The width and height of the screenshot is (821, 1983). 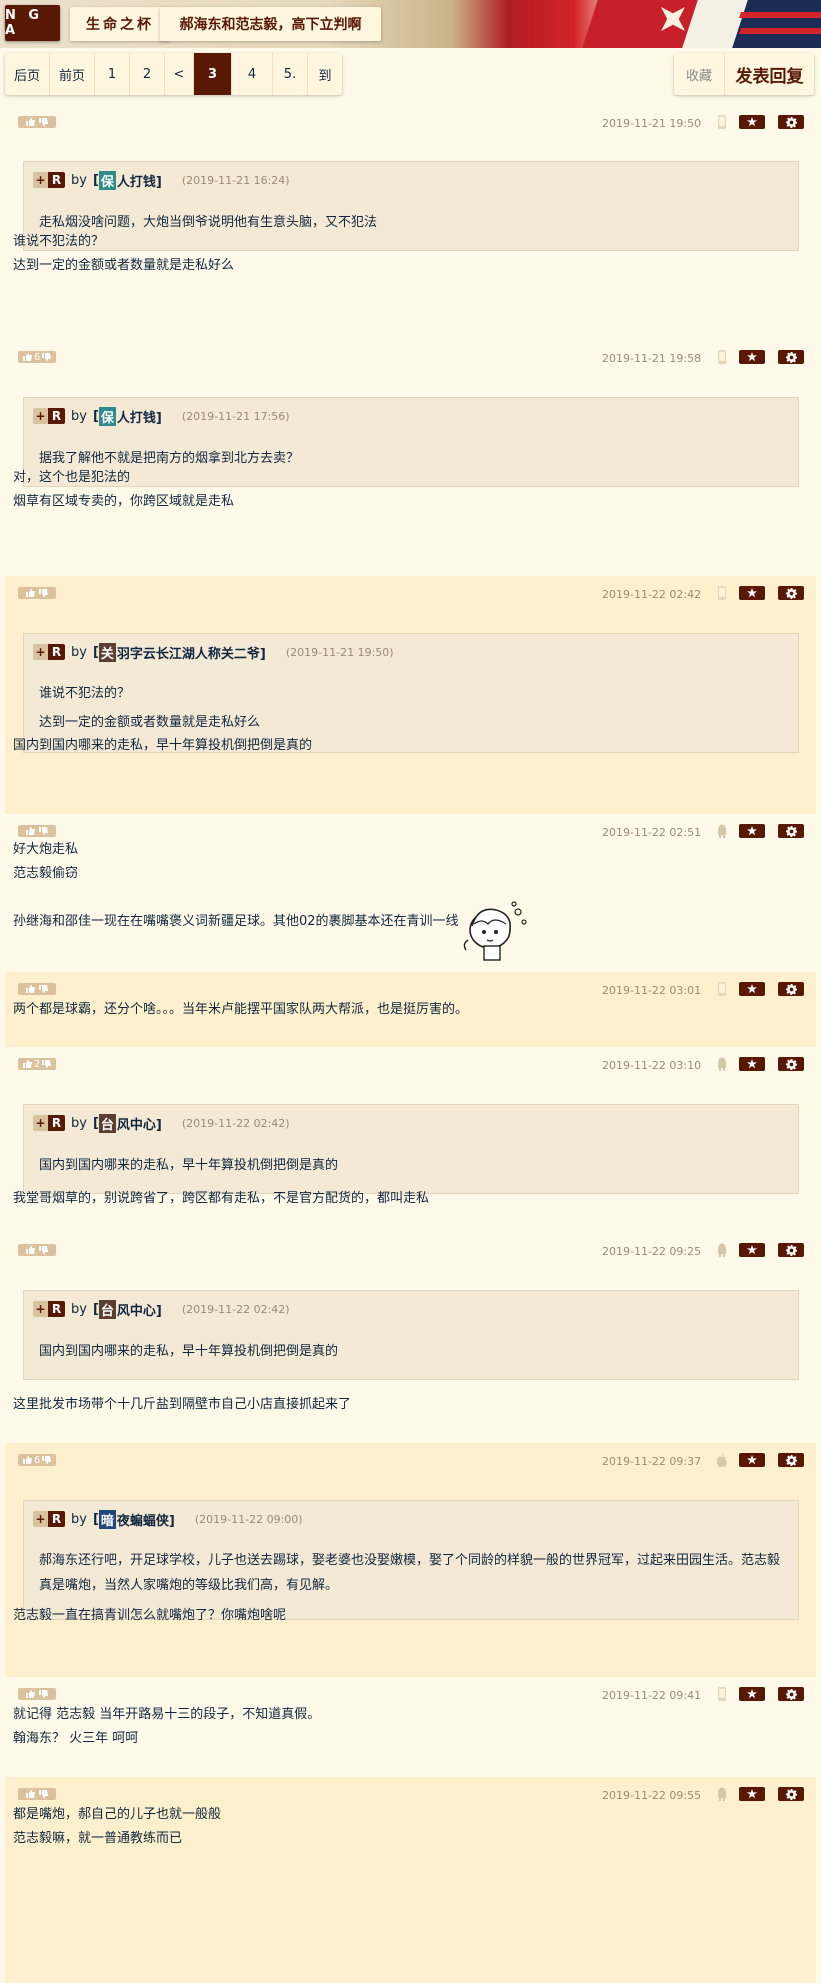 I want to click on quote-username: [关羽字云长江湖人称关二爷], so click(x=179, y=652).